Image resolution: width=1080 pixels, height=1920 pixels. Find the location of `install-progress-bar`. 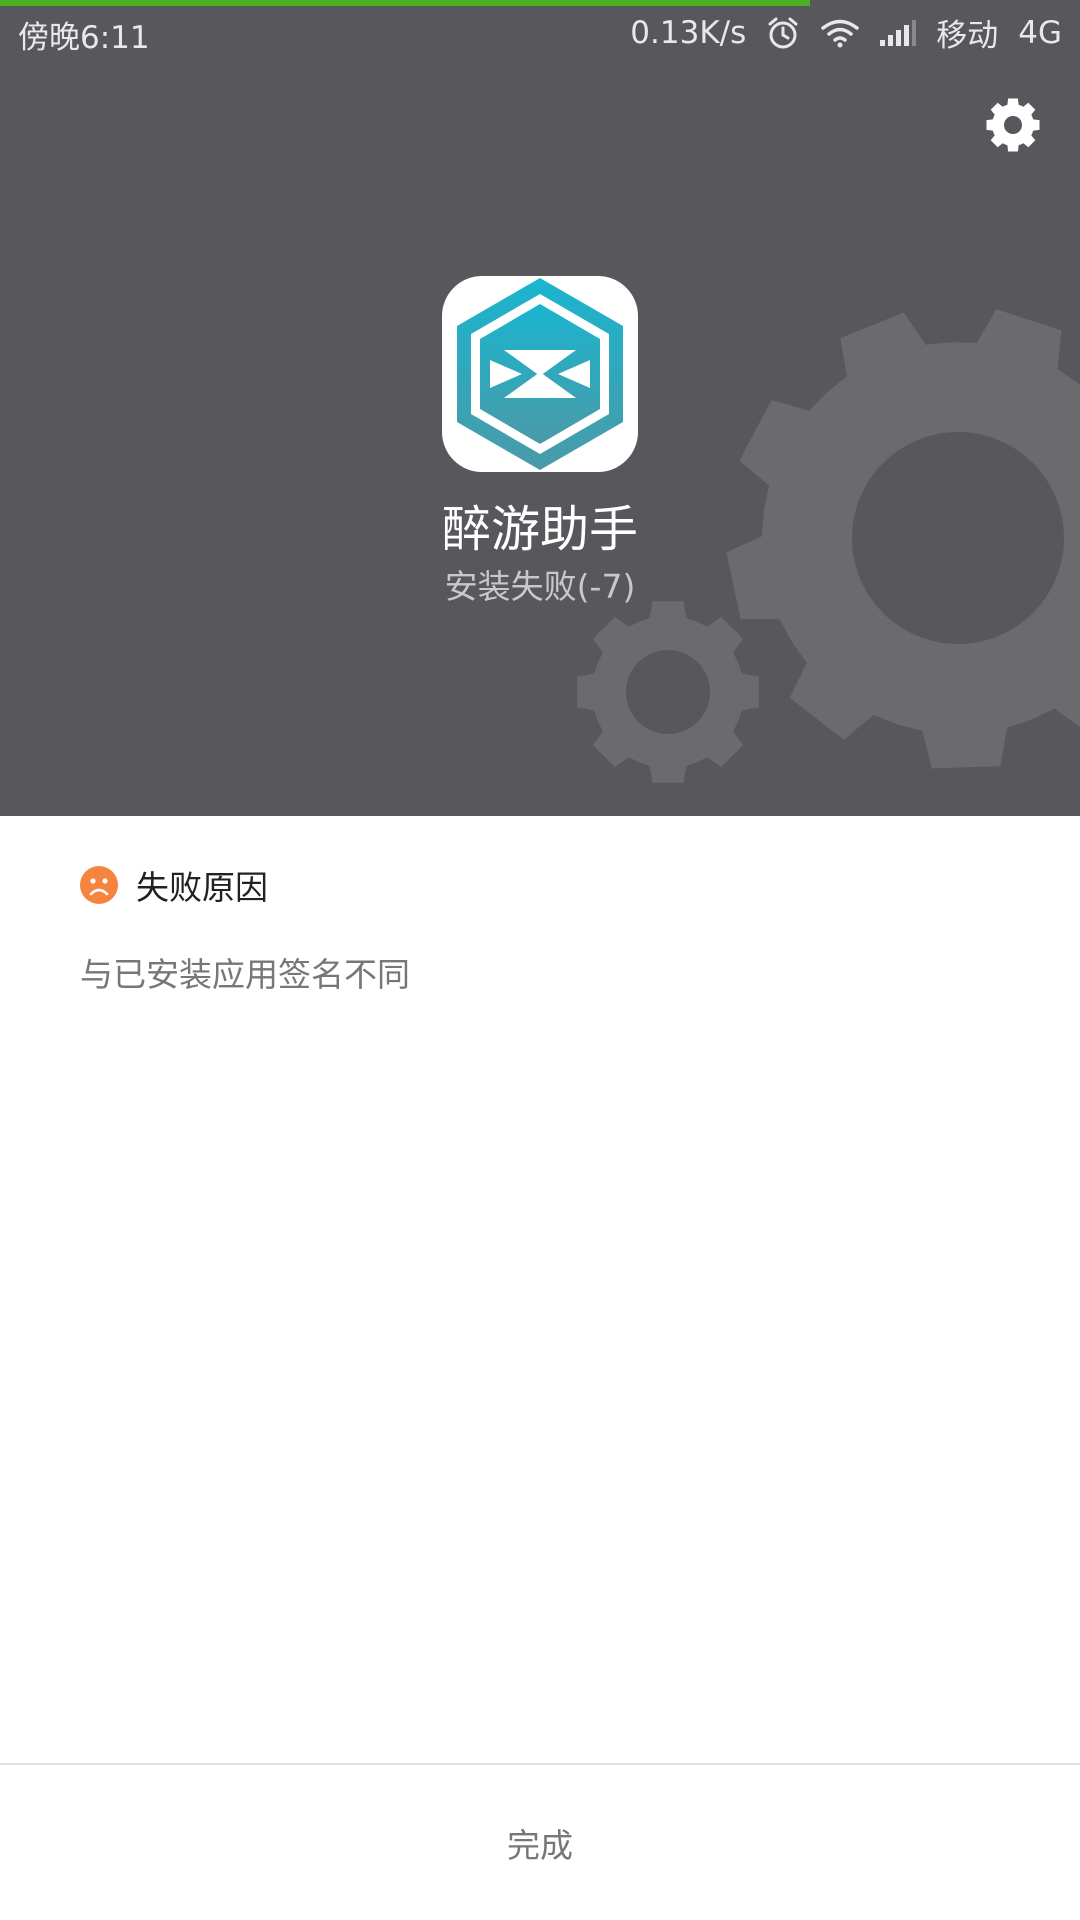

install-progress-bar is located at coordinates (540, 3).